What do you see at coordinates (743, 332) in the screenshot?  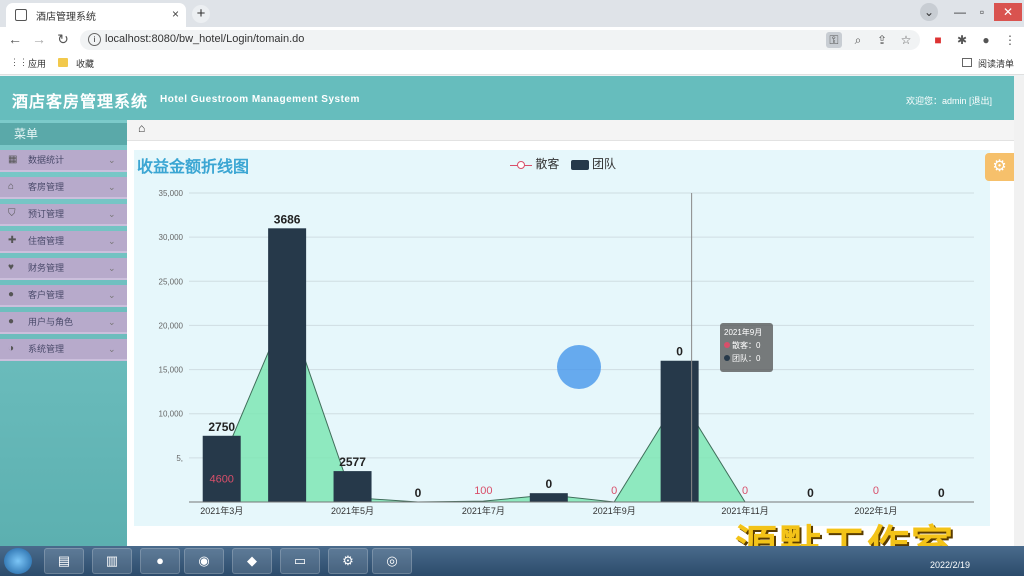 I see `tooltip-title: 2021年9月` at bounding box center [743, 332].